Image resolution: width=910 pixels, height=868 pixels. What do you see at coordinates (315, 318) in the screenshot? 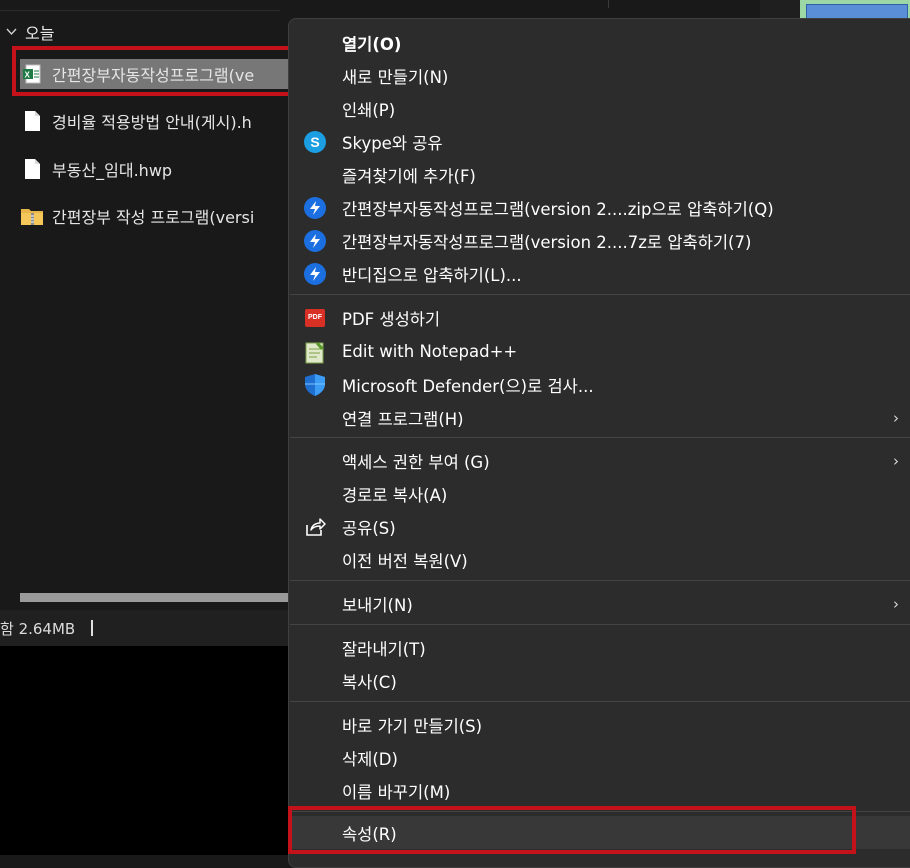
I see `pdf-icon: PDF` at bounding box center [315, 318].